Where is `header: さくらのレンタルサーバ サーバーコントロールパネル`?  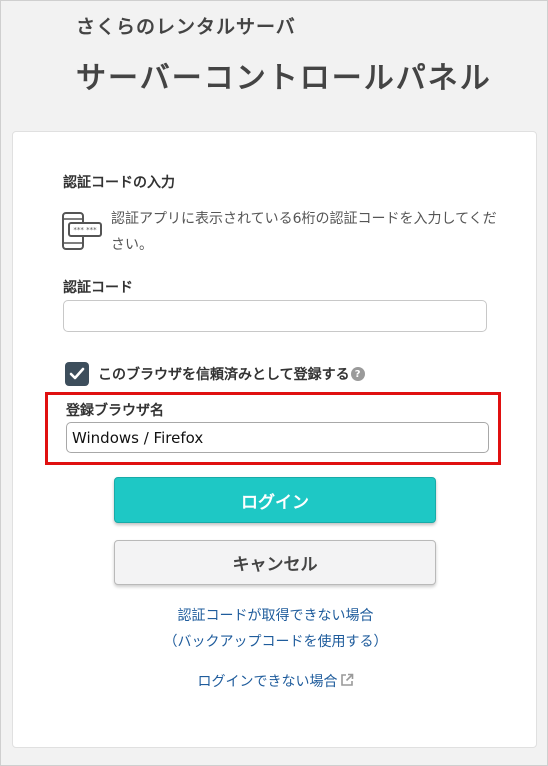 header: さくらのレンタルサーバ サーバーコントロールパネル is located at coordinates (284, 54).